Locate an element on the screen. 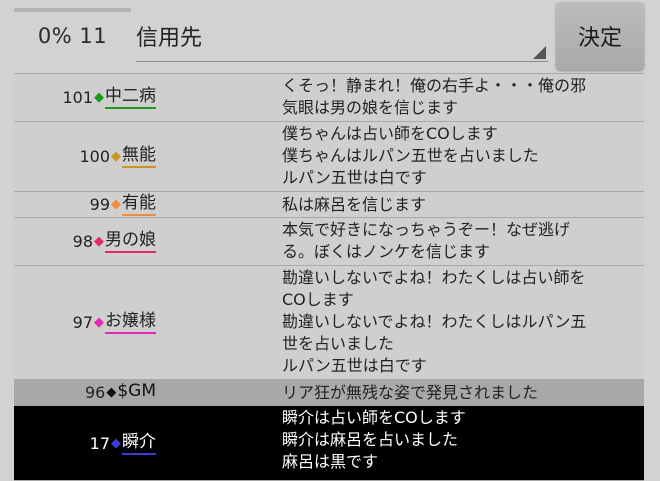 This screenshot has height=481, width=660. log-number: 100 is located at coordinates (94, 156).